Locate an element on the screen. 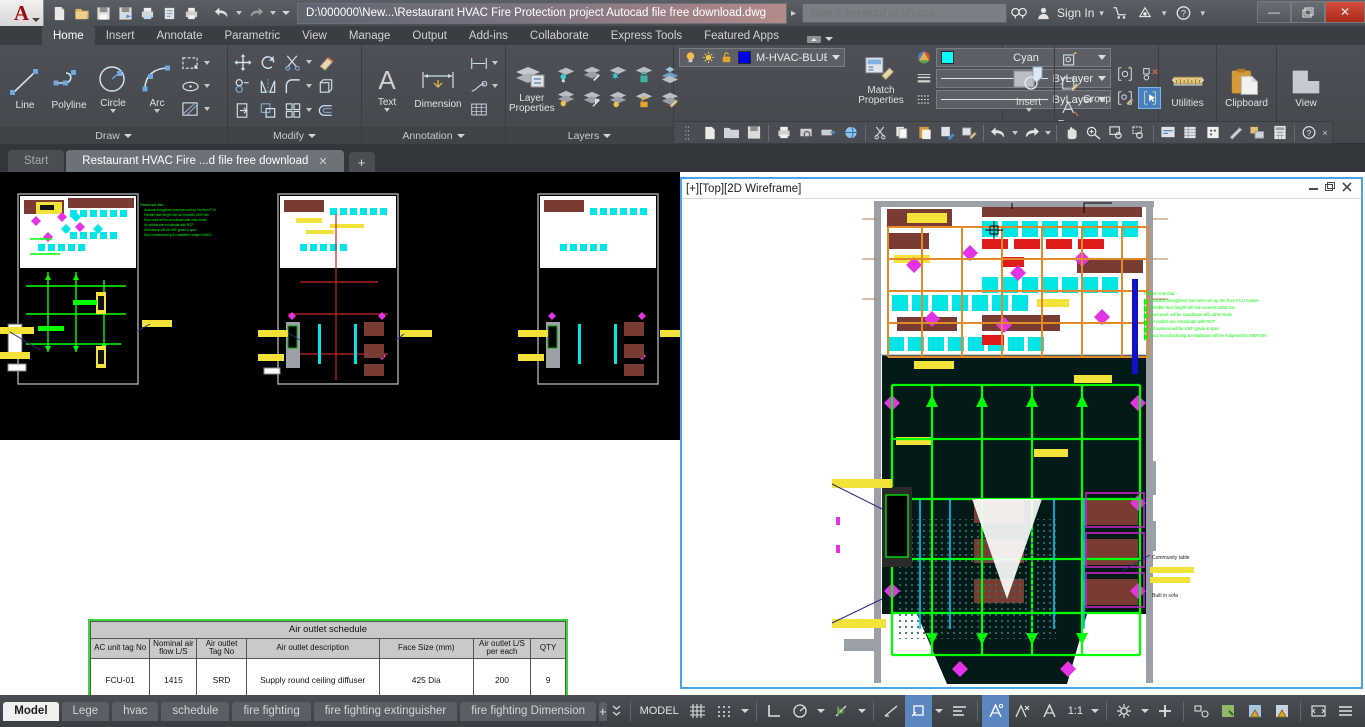 The width and height of the screenshot is (1365, 727). layer-control-combo: M-HVAC-BLUE is located at coordinates (762, 57).